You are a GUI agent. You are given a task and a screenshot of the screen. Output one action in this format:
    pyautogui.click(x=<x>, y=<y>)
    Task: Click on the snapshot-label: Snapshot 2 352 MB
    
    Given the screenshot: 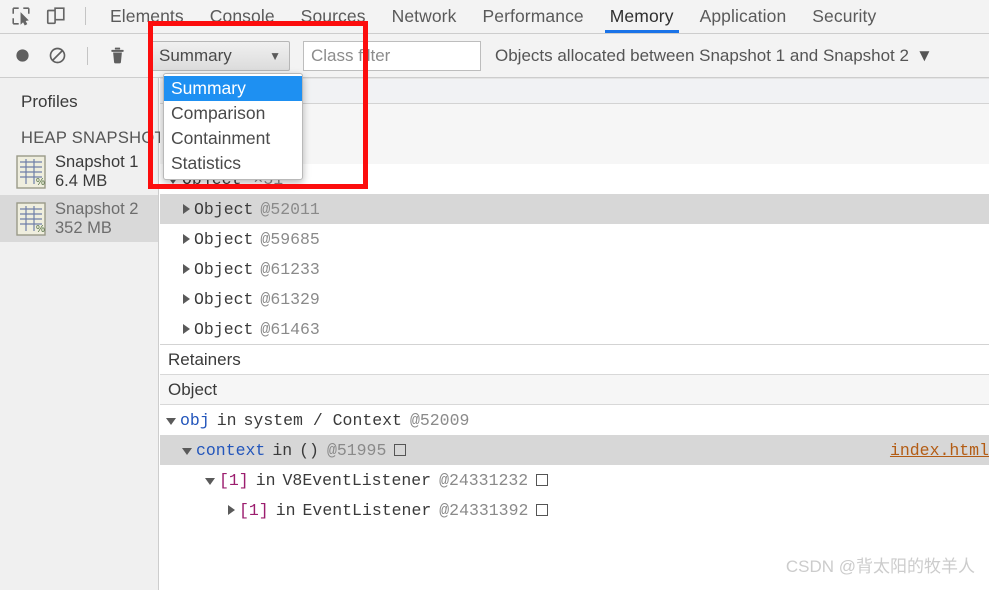 What is the action you would take?
    pyautogui.click(x=96, y=219)
    